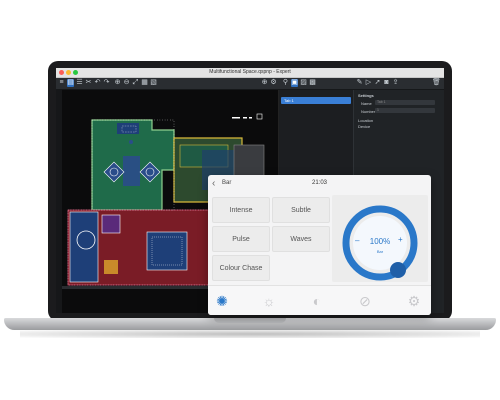 The width and height of the screenshot is (500, 400). I want to click on page-icon: ▤, so click(70, 83).